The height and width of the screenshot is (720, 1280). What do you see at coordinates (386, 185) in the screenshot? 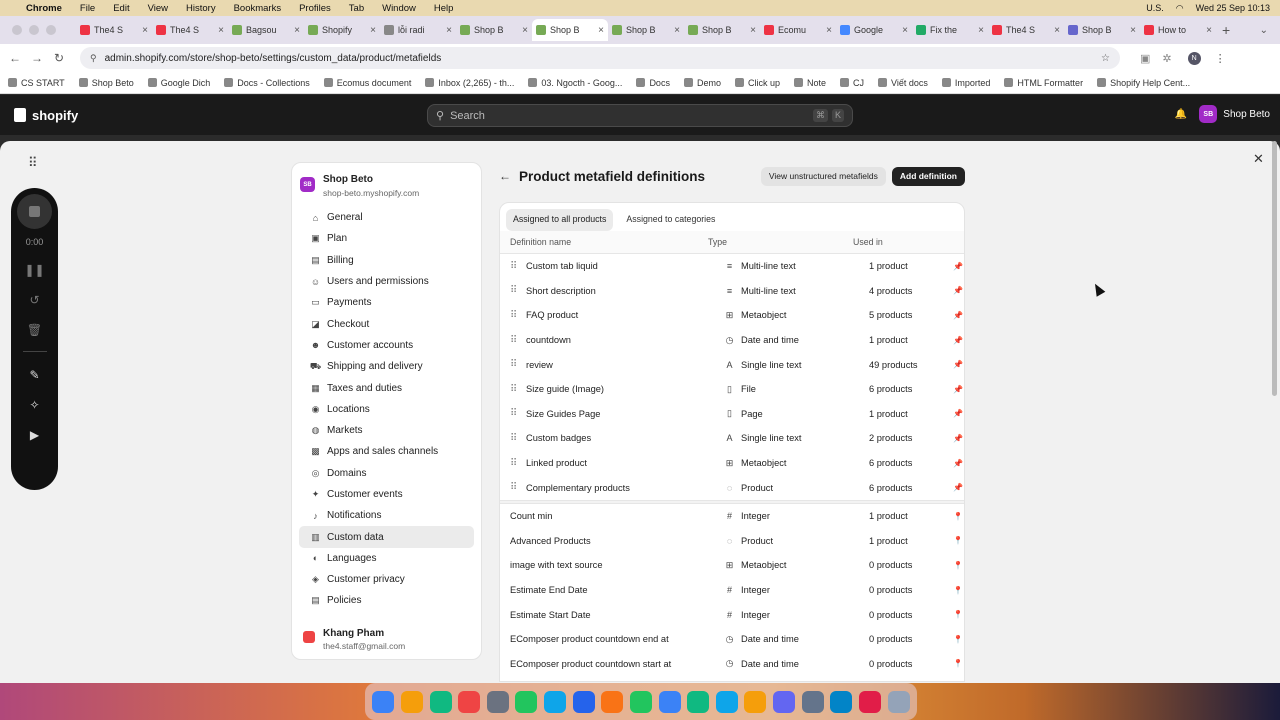
I see `shop-identity: SB Shop Beto shop-beto.myshopify.com` at bounding box center [386, 185].